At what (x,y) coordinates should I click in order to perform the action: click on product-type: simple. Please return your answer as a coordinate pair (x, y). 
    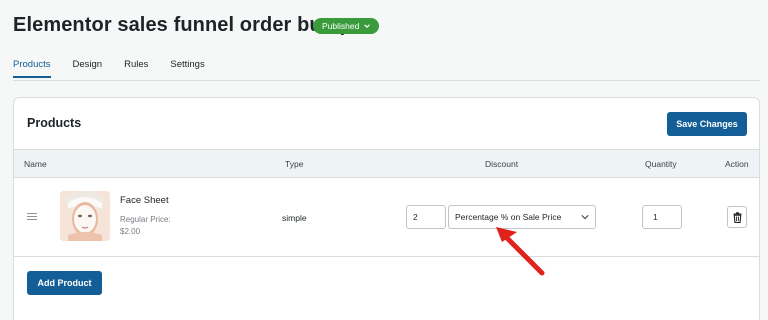
    Looking at the image, I should click on (294, 218).